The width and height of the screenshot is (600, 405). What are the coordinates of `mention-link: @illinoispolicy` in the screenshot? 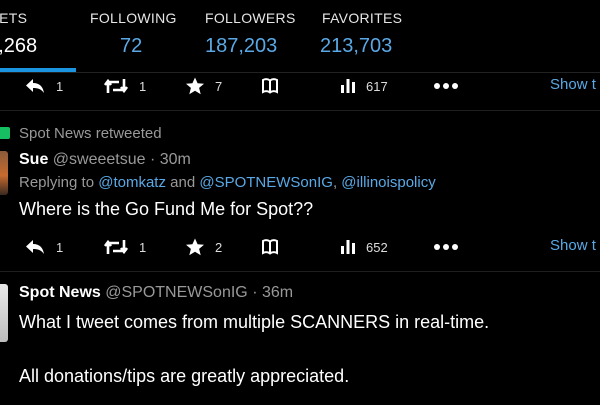 It's located at (388, 182).